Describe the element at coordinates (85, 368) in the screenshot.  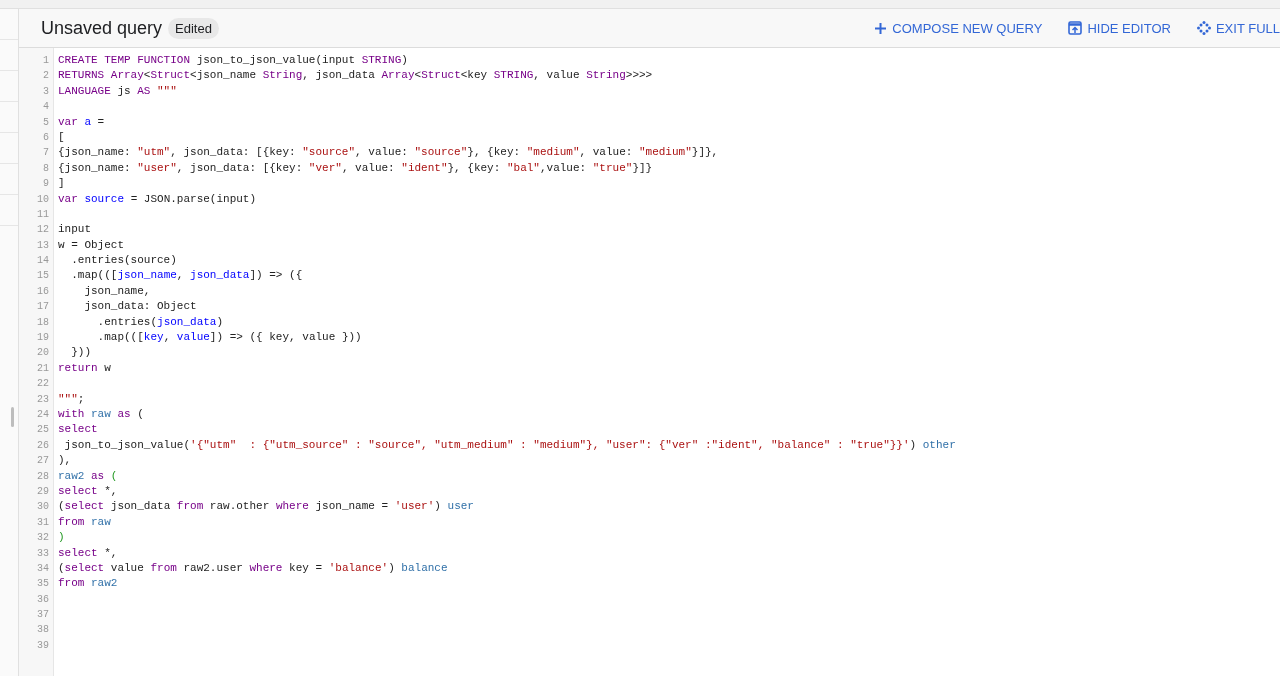
I see `code-line: return w` at that location.